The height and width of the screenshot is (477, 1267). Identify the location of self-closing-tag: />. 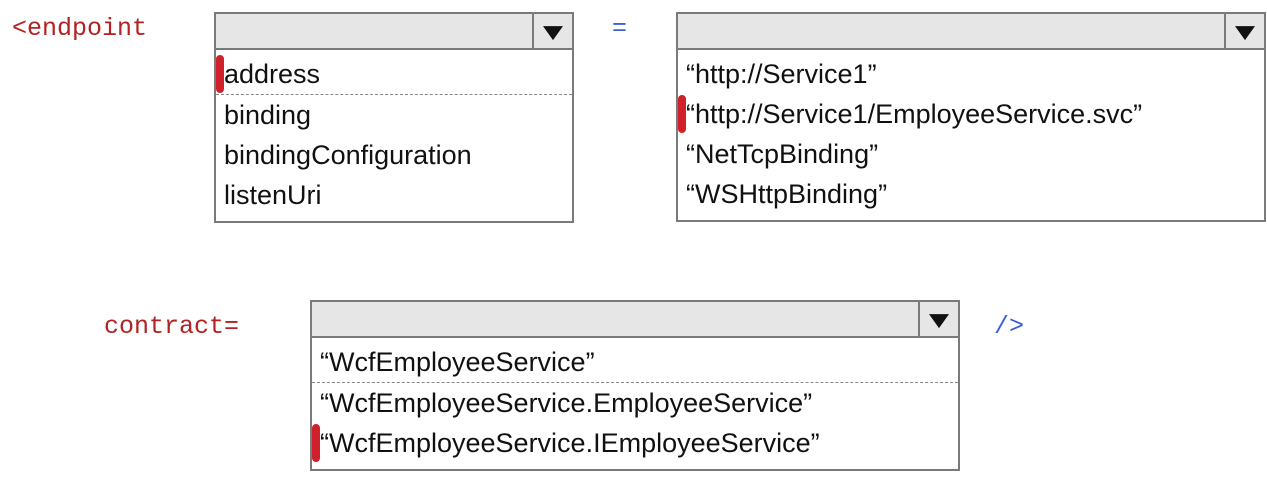
(1009, 326).